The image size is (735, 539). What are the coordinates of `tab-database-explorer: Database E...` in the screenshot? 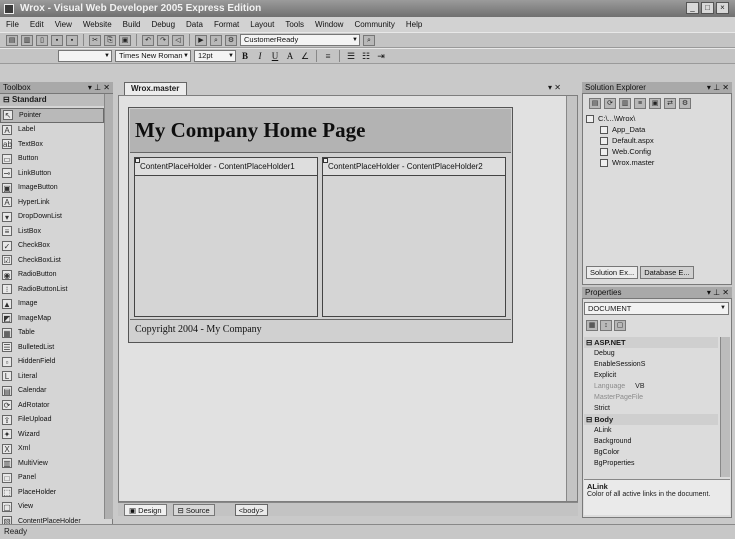 It's located at (667, 272).